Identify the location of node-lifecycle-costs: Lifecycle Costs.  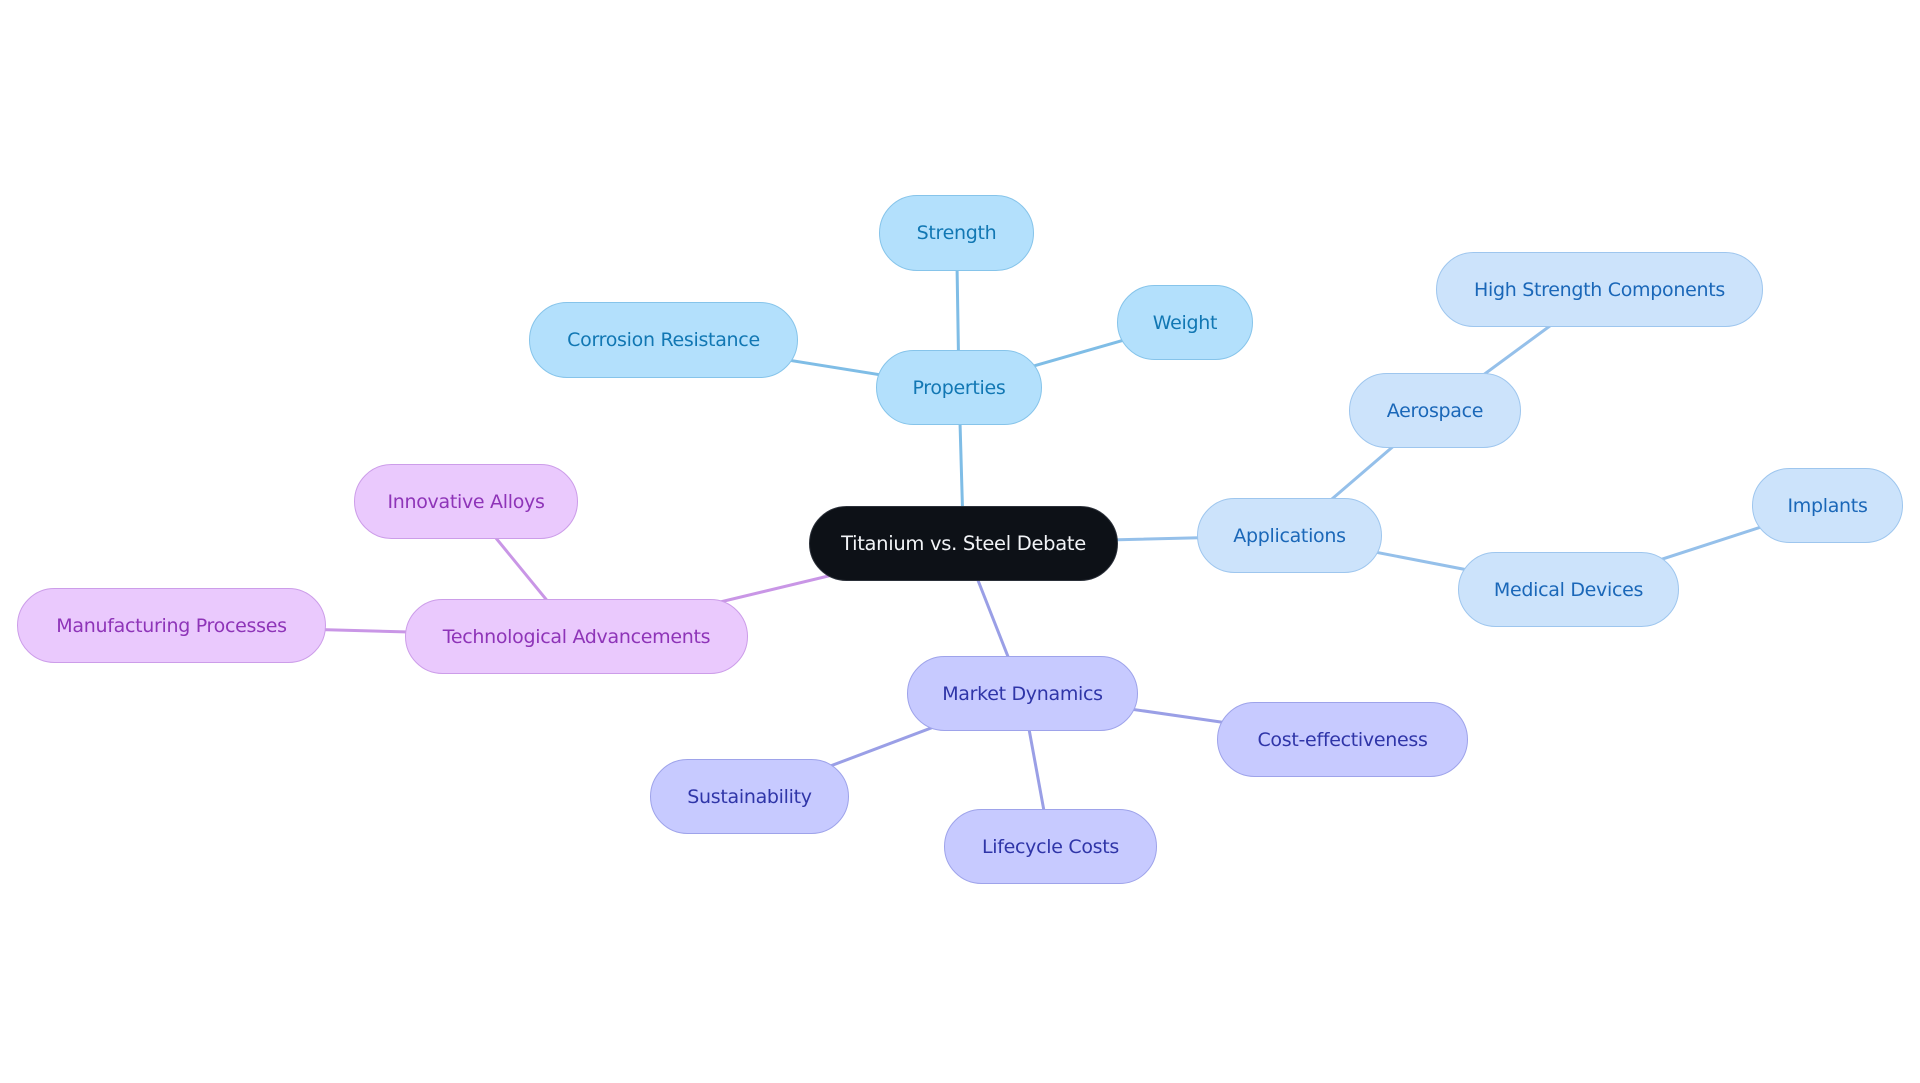
(1050, 846).